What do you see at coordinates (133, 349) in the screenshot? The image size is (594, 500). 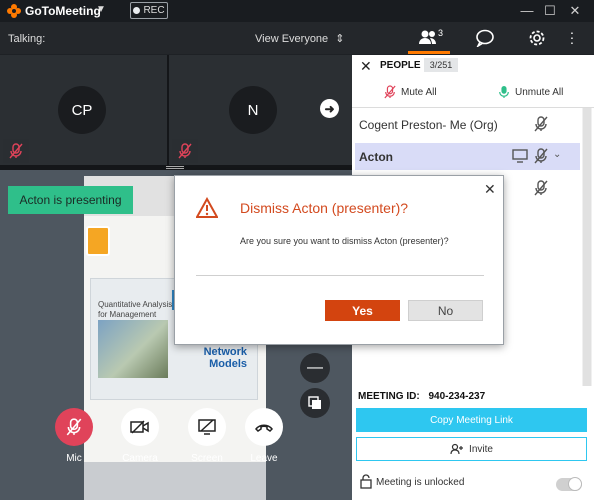 I see `book-cover-image` at bounding box center [133, 349].